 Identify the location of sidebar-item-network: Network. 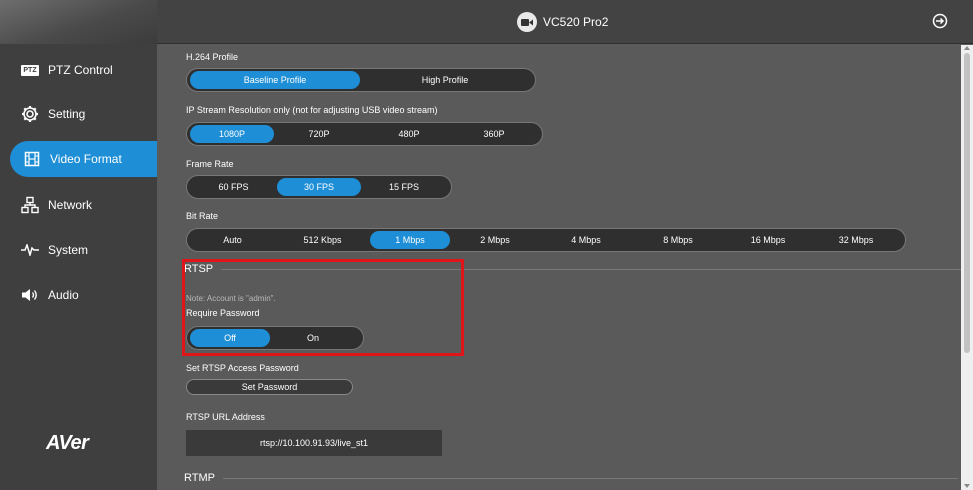
(78, 205).